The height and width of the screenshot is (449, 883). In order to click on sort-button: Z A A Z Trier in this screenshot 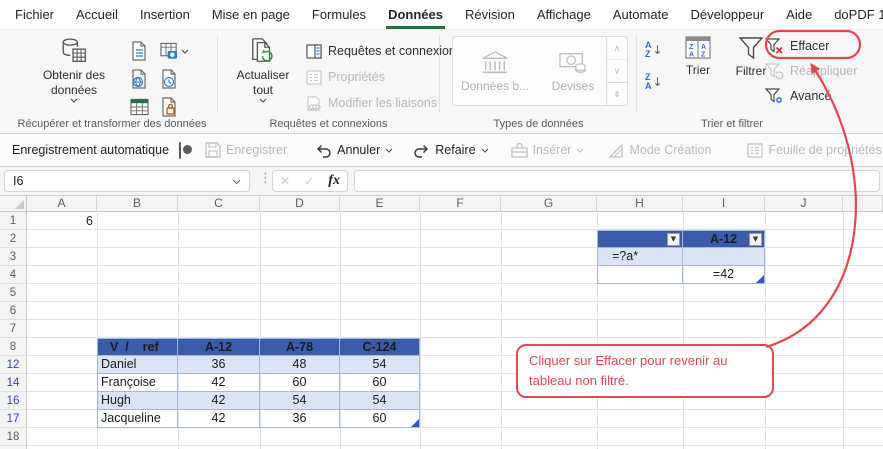, I will do `click(698, 57)`.